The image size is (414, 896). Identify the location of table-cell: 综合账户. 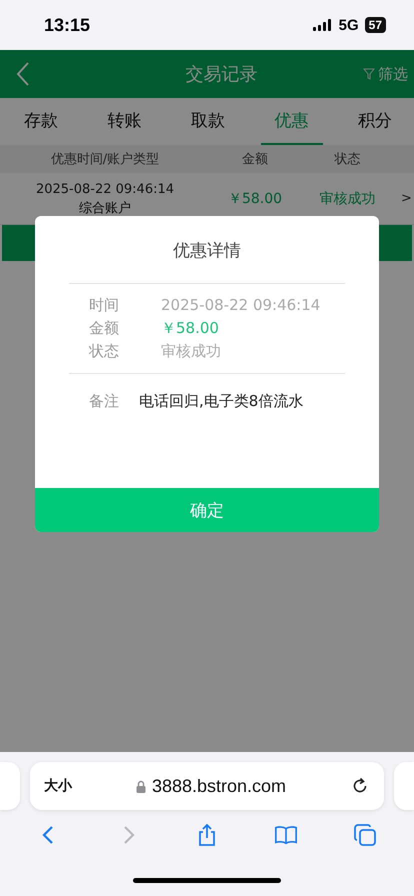
(105, 208).